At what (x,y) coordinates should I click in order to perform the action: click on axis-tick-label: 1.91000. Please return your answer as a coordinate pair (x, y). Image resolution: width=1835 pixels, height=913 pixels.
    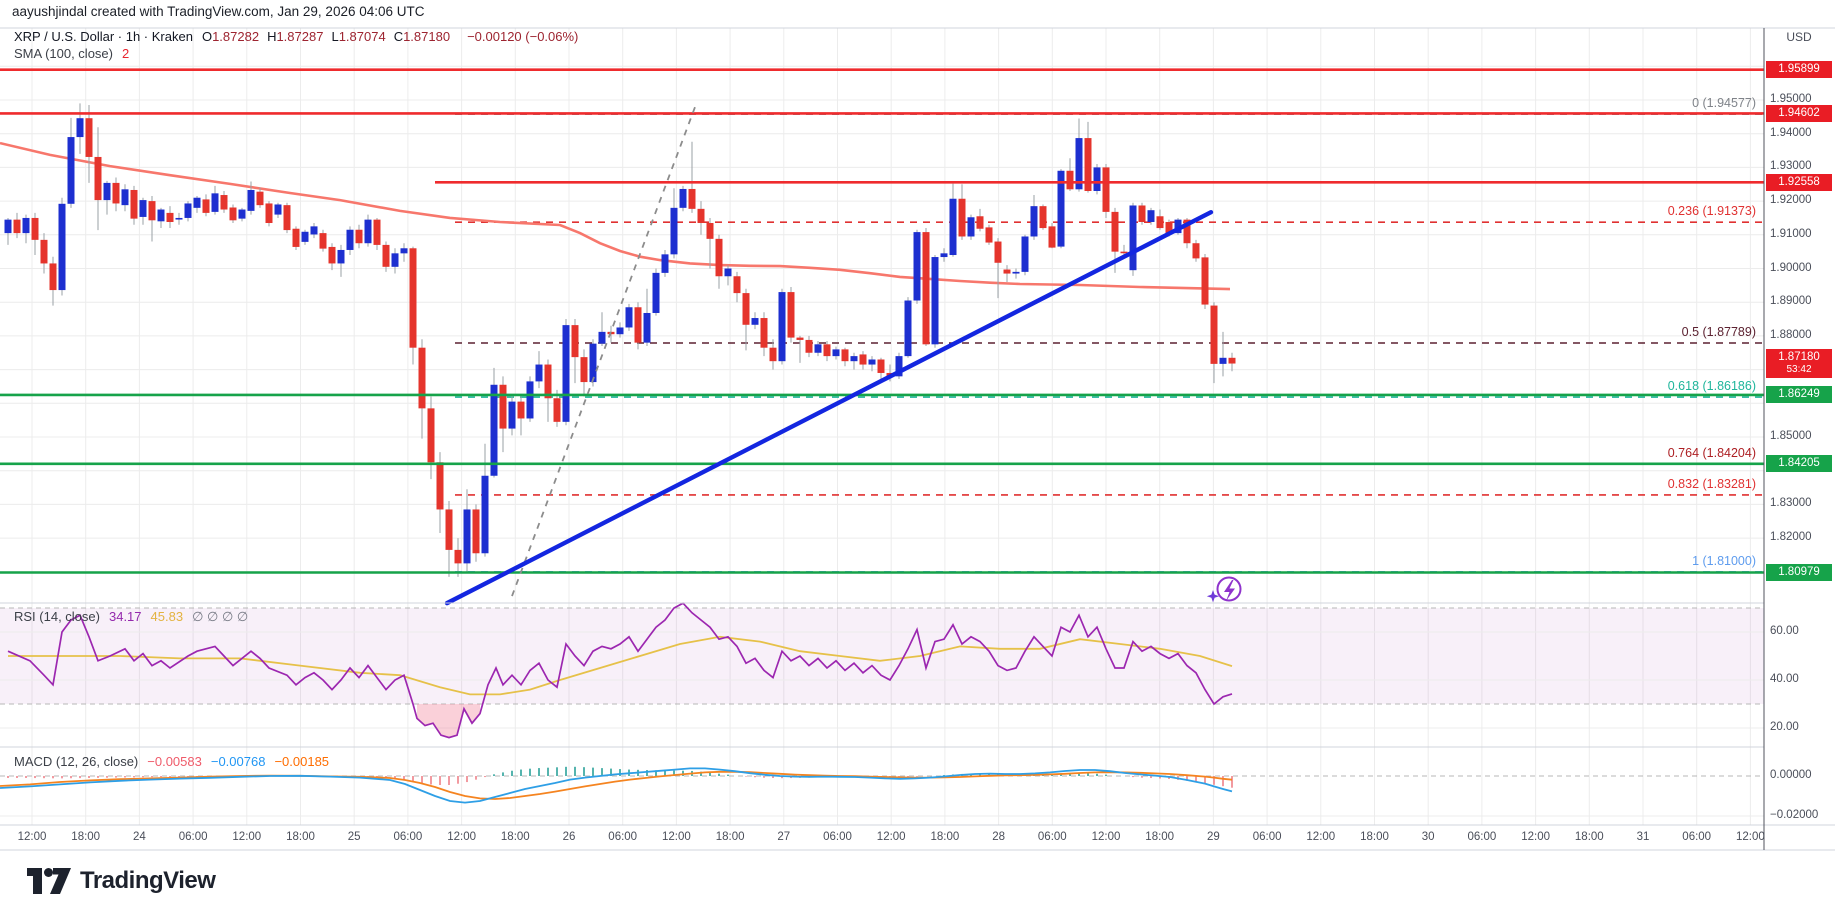
    Looking at the image, I should click on (1791, 233).